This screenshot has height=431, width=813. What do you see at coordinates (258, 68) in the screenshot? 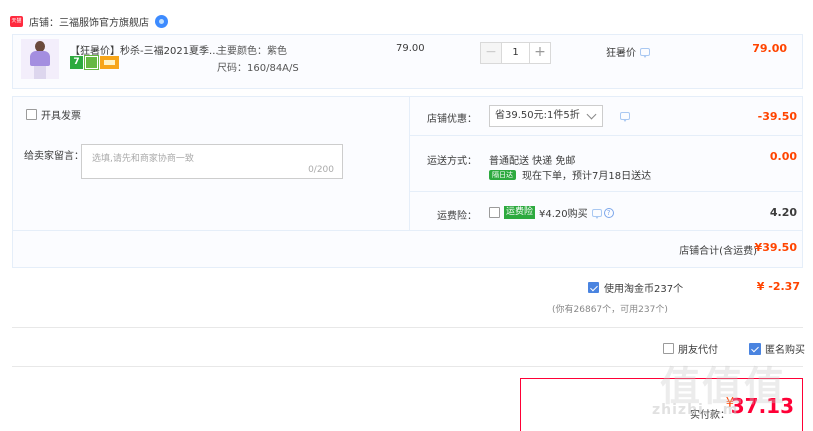
I see `sku-size: 尺码：160/84A/S` at bounding box center [258, 68].